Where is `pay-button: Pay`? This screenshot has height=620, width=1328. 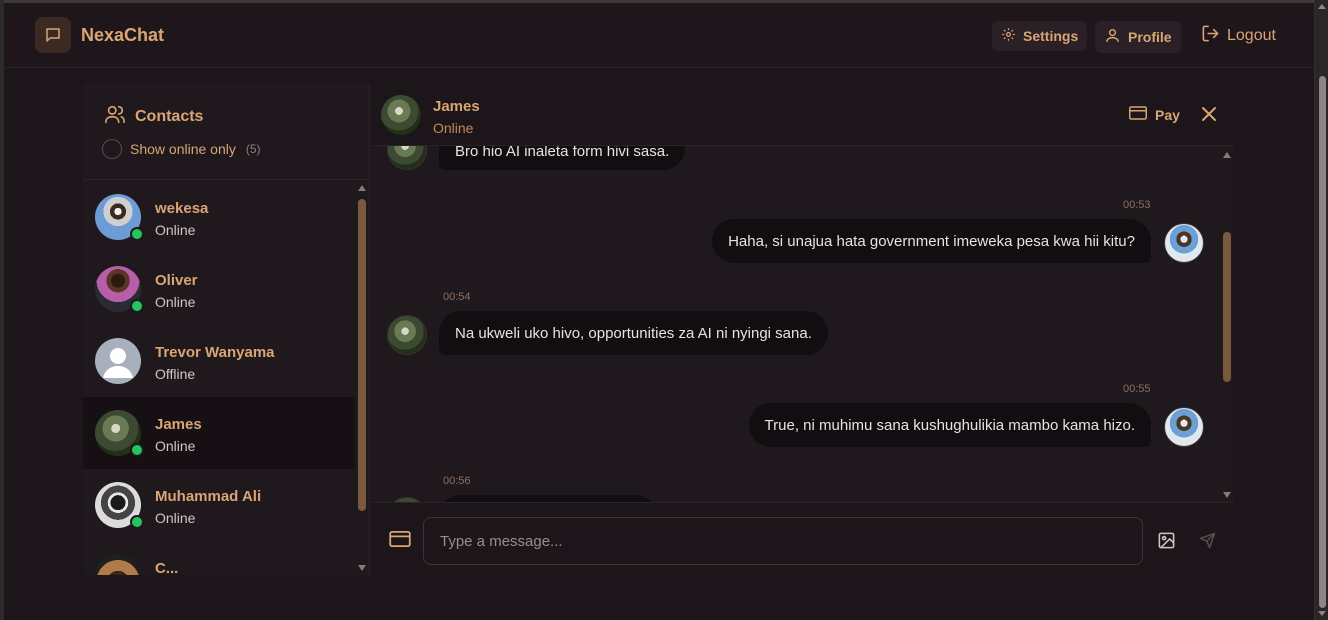
pay-button: Pay is located at coordinates (1154, 114).